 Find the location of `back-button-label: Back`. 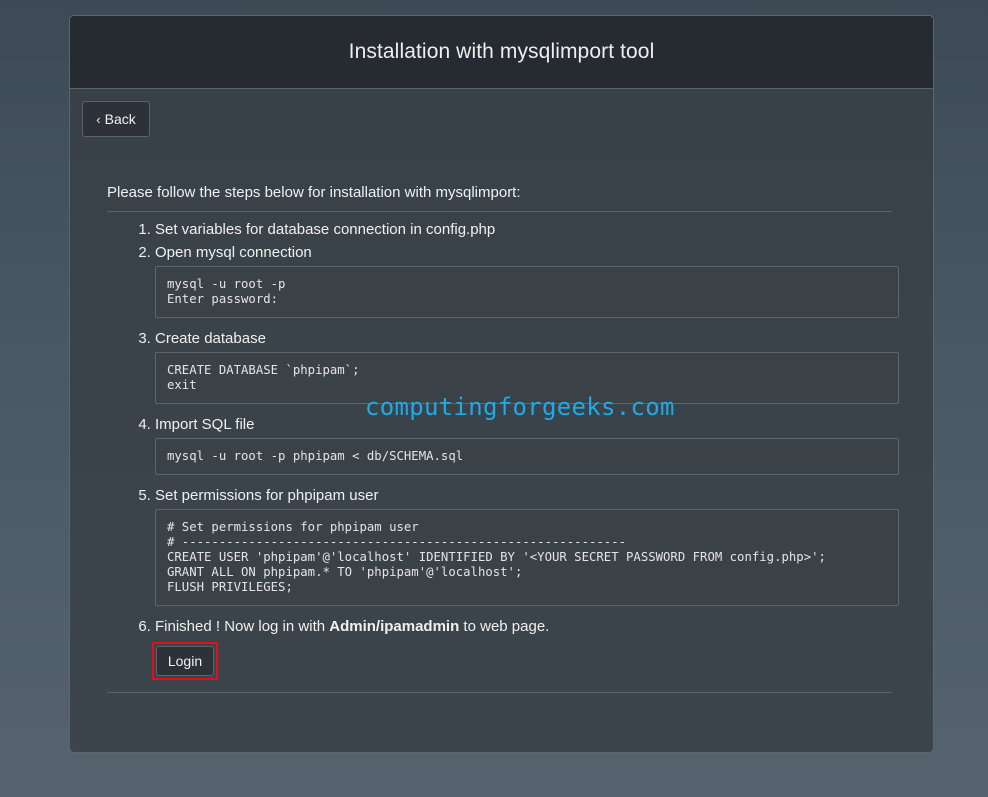

back-button-label: Back is located at coordinates (120, 119).